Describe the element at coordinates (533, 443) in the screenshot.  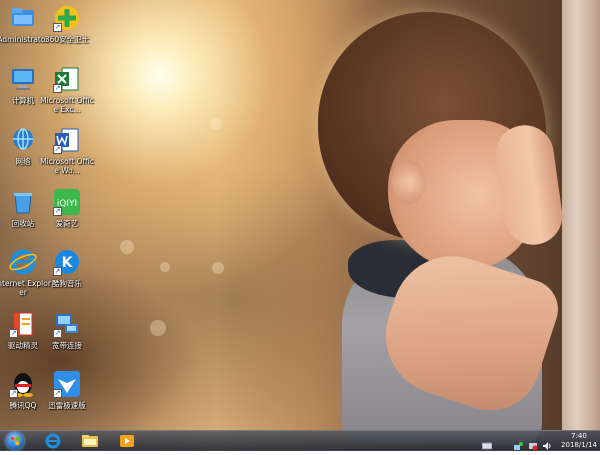
I see `action-center-icon` at that location.